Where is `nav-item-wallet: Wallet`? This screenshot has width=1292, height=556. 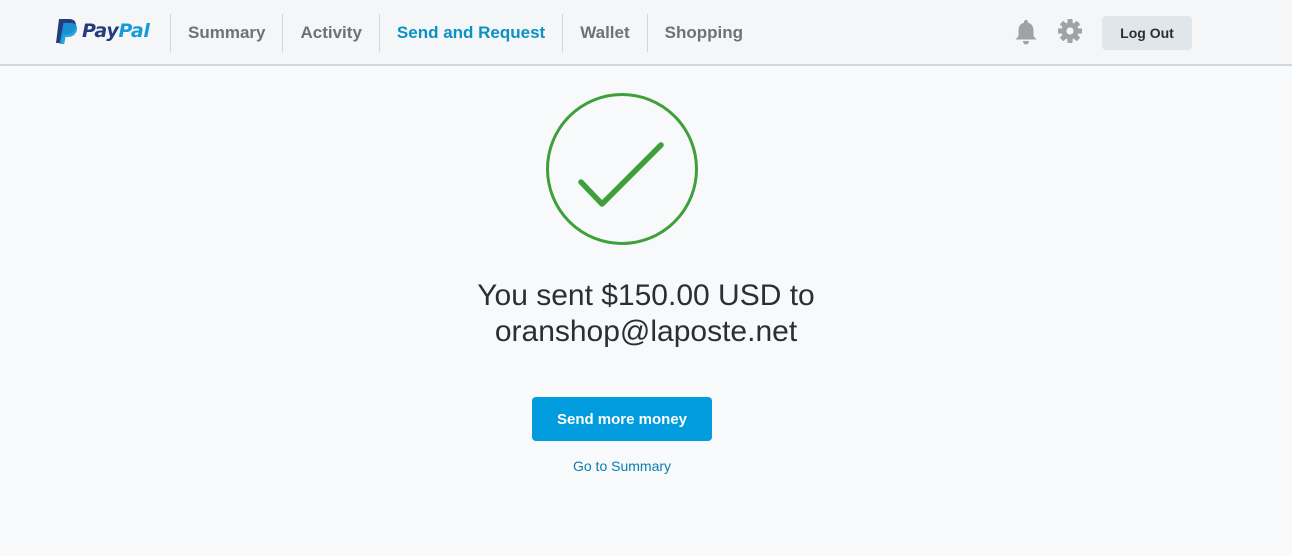 nav-item-wallet: Wallet is located at coordinates (604, 33).